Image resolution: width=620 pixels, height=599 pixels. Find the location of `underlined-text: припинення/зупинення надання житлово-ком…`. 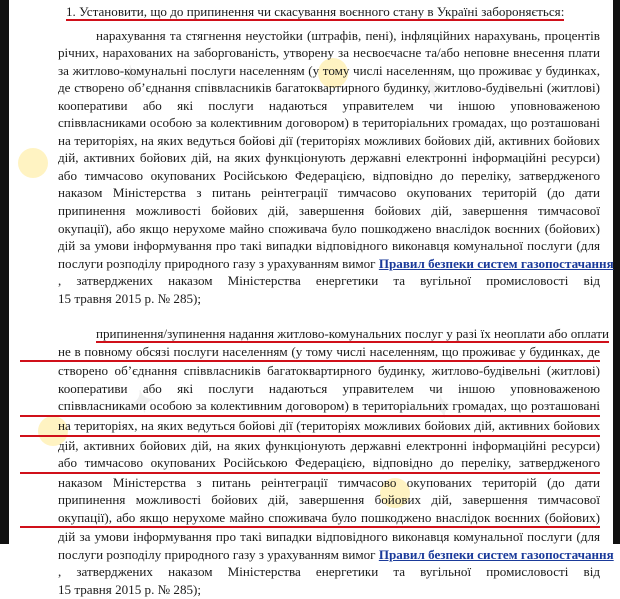

underlined-text: припинення/зупинення надання житлово-ком… is located at coordinates (352, 335).